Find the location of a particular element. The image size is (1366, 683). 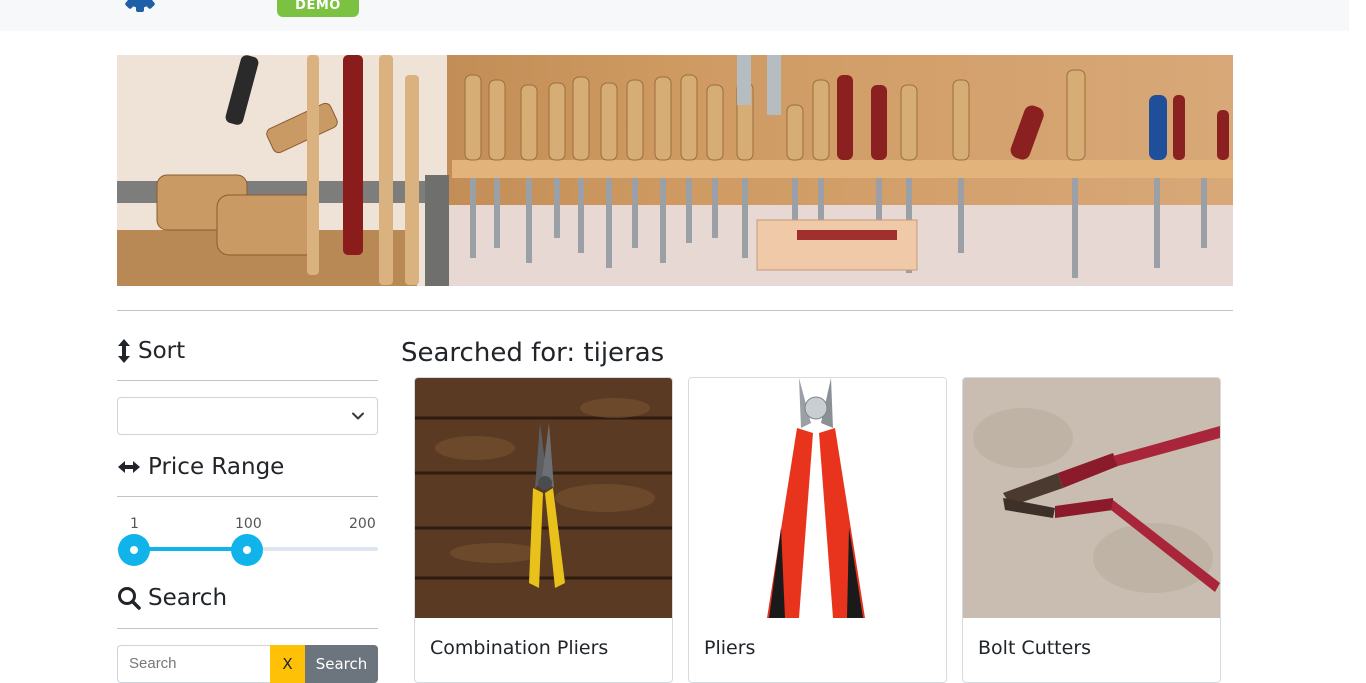

sort-divider is located at coordinates (247, 380).